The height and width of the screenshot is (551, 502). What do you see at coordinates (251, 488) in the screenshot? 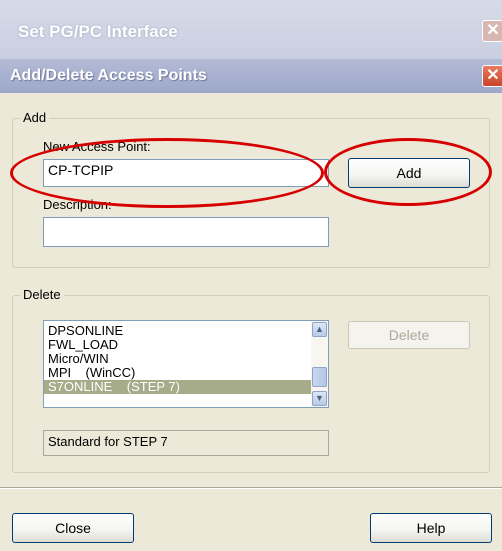
I see `dialog-separator` at bounding box center [251, 488].